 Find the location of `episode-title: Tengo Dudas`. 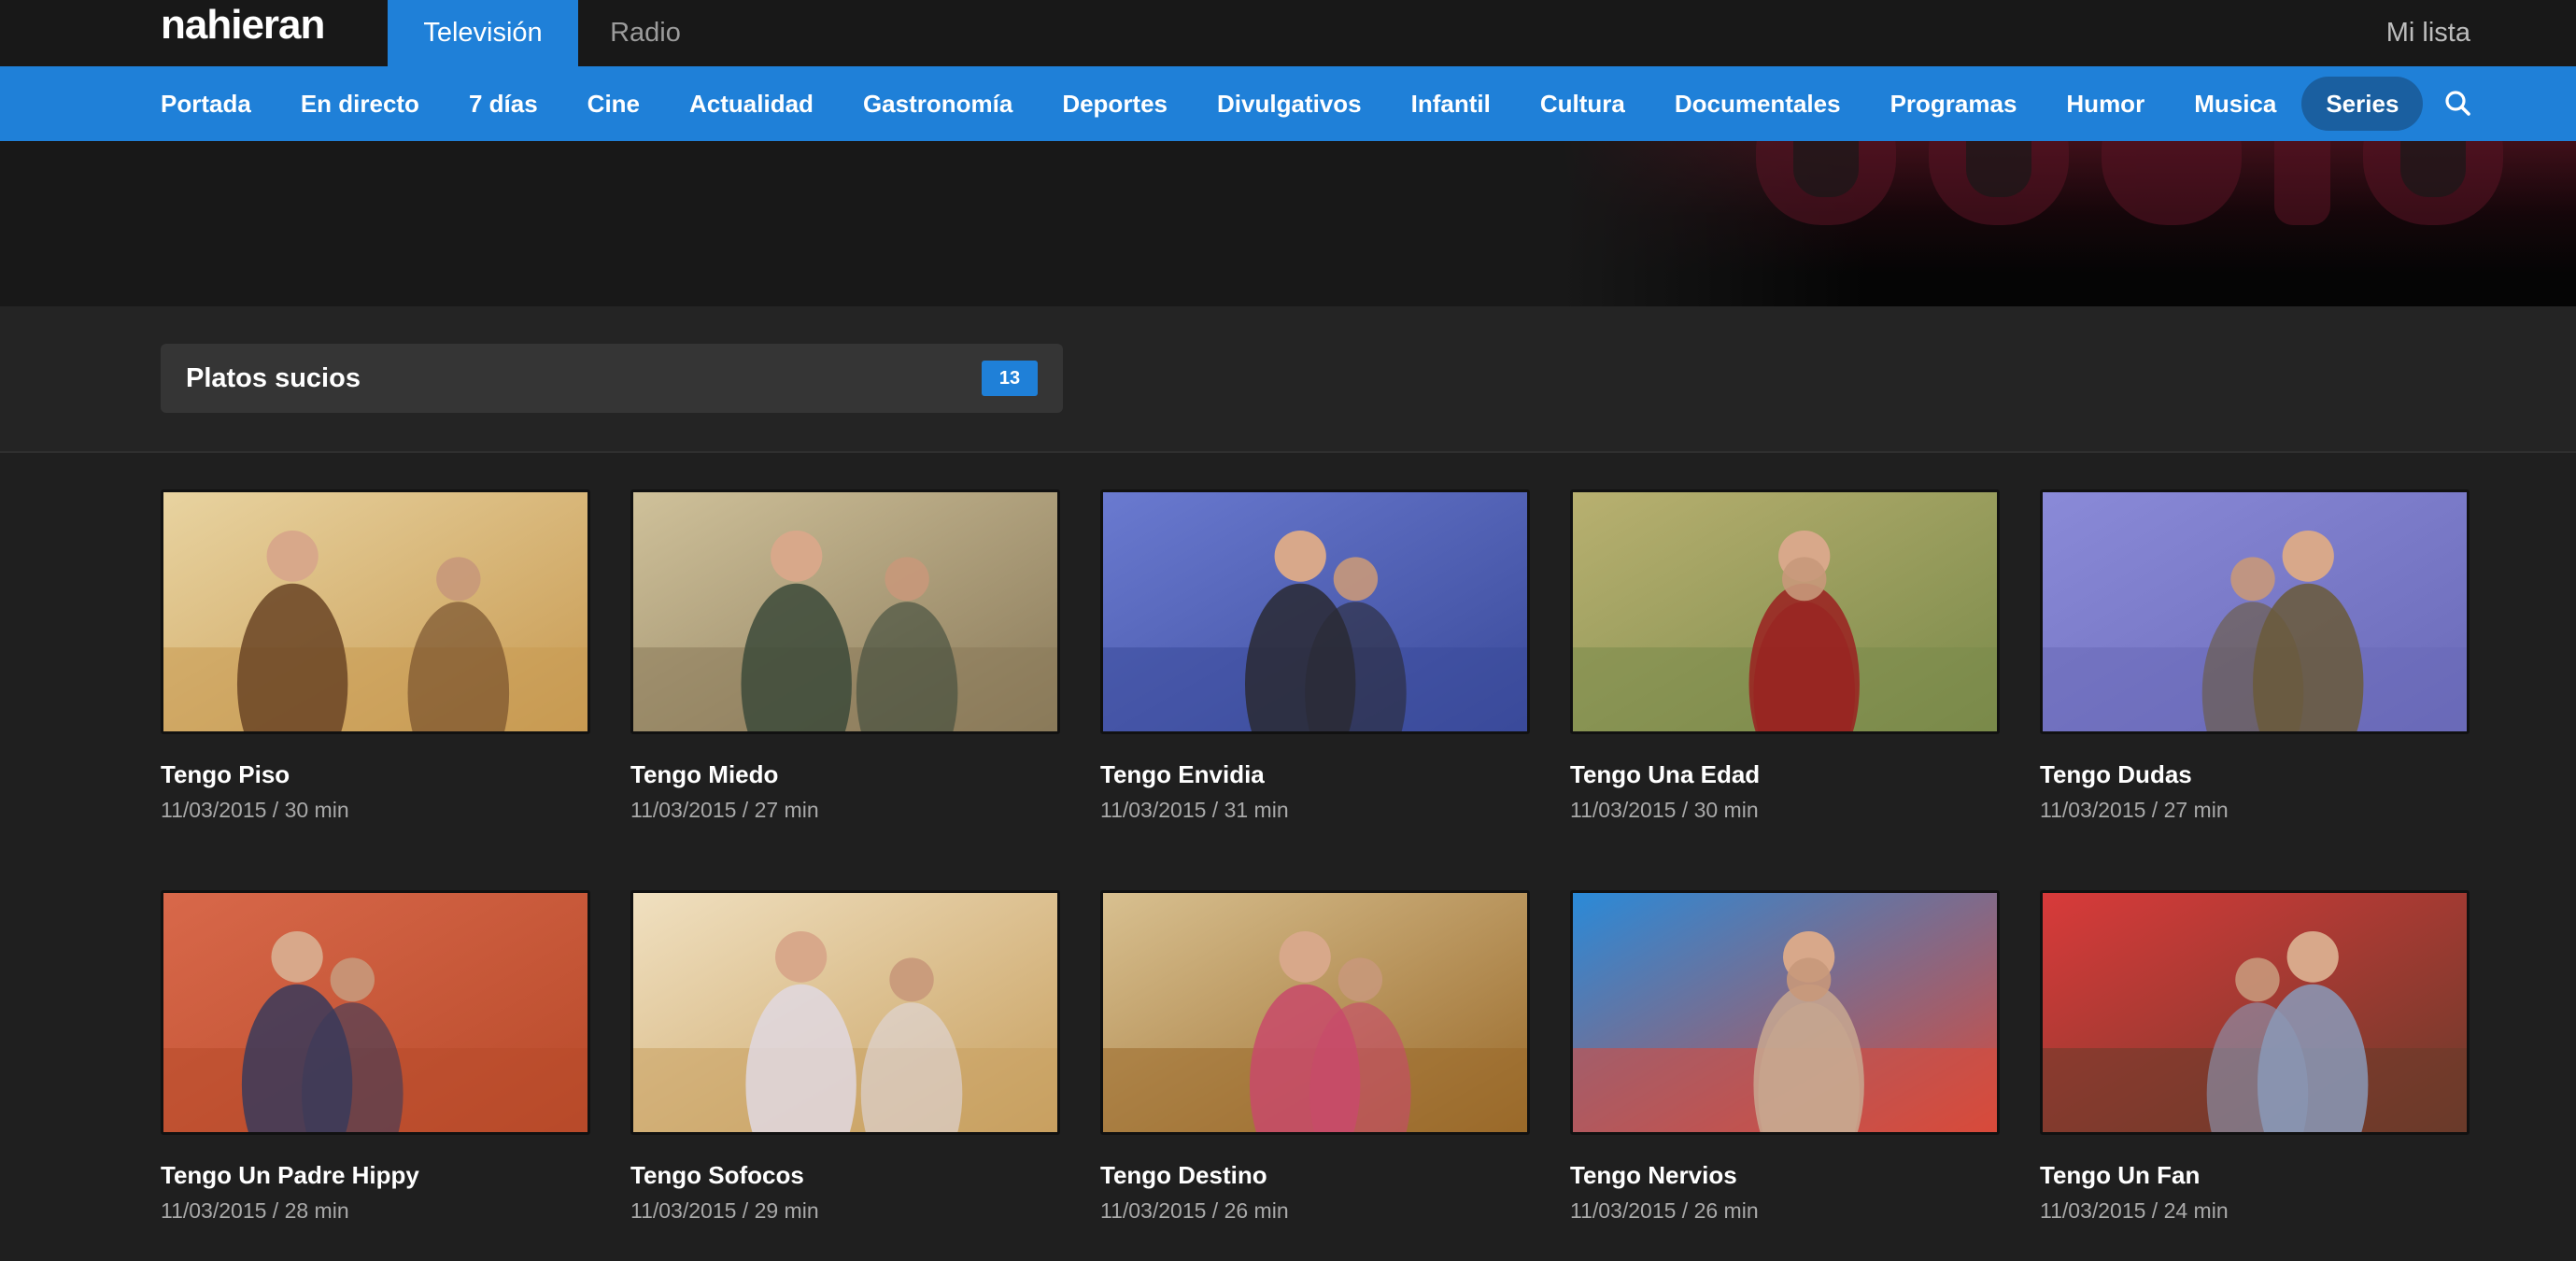

episode-title: Tengo Dudas is located at coordinates (2116, 774).